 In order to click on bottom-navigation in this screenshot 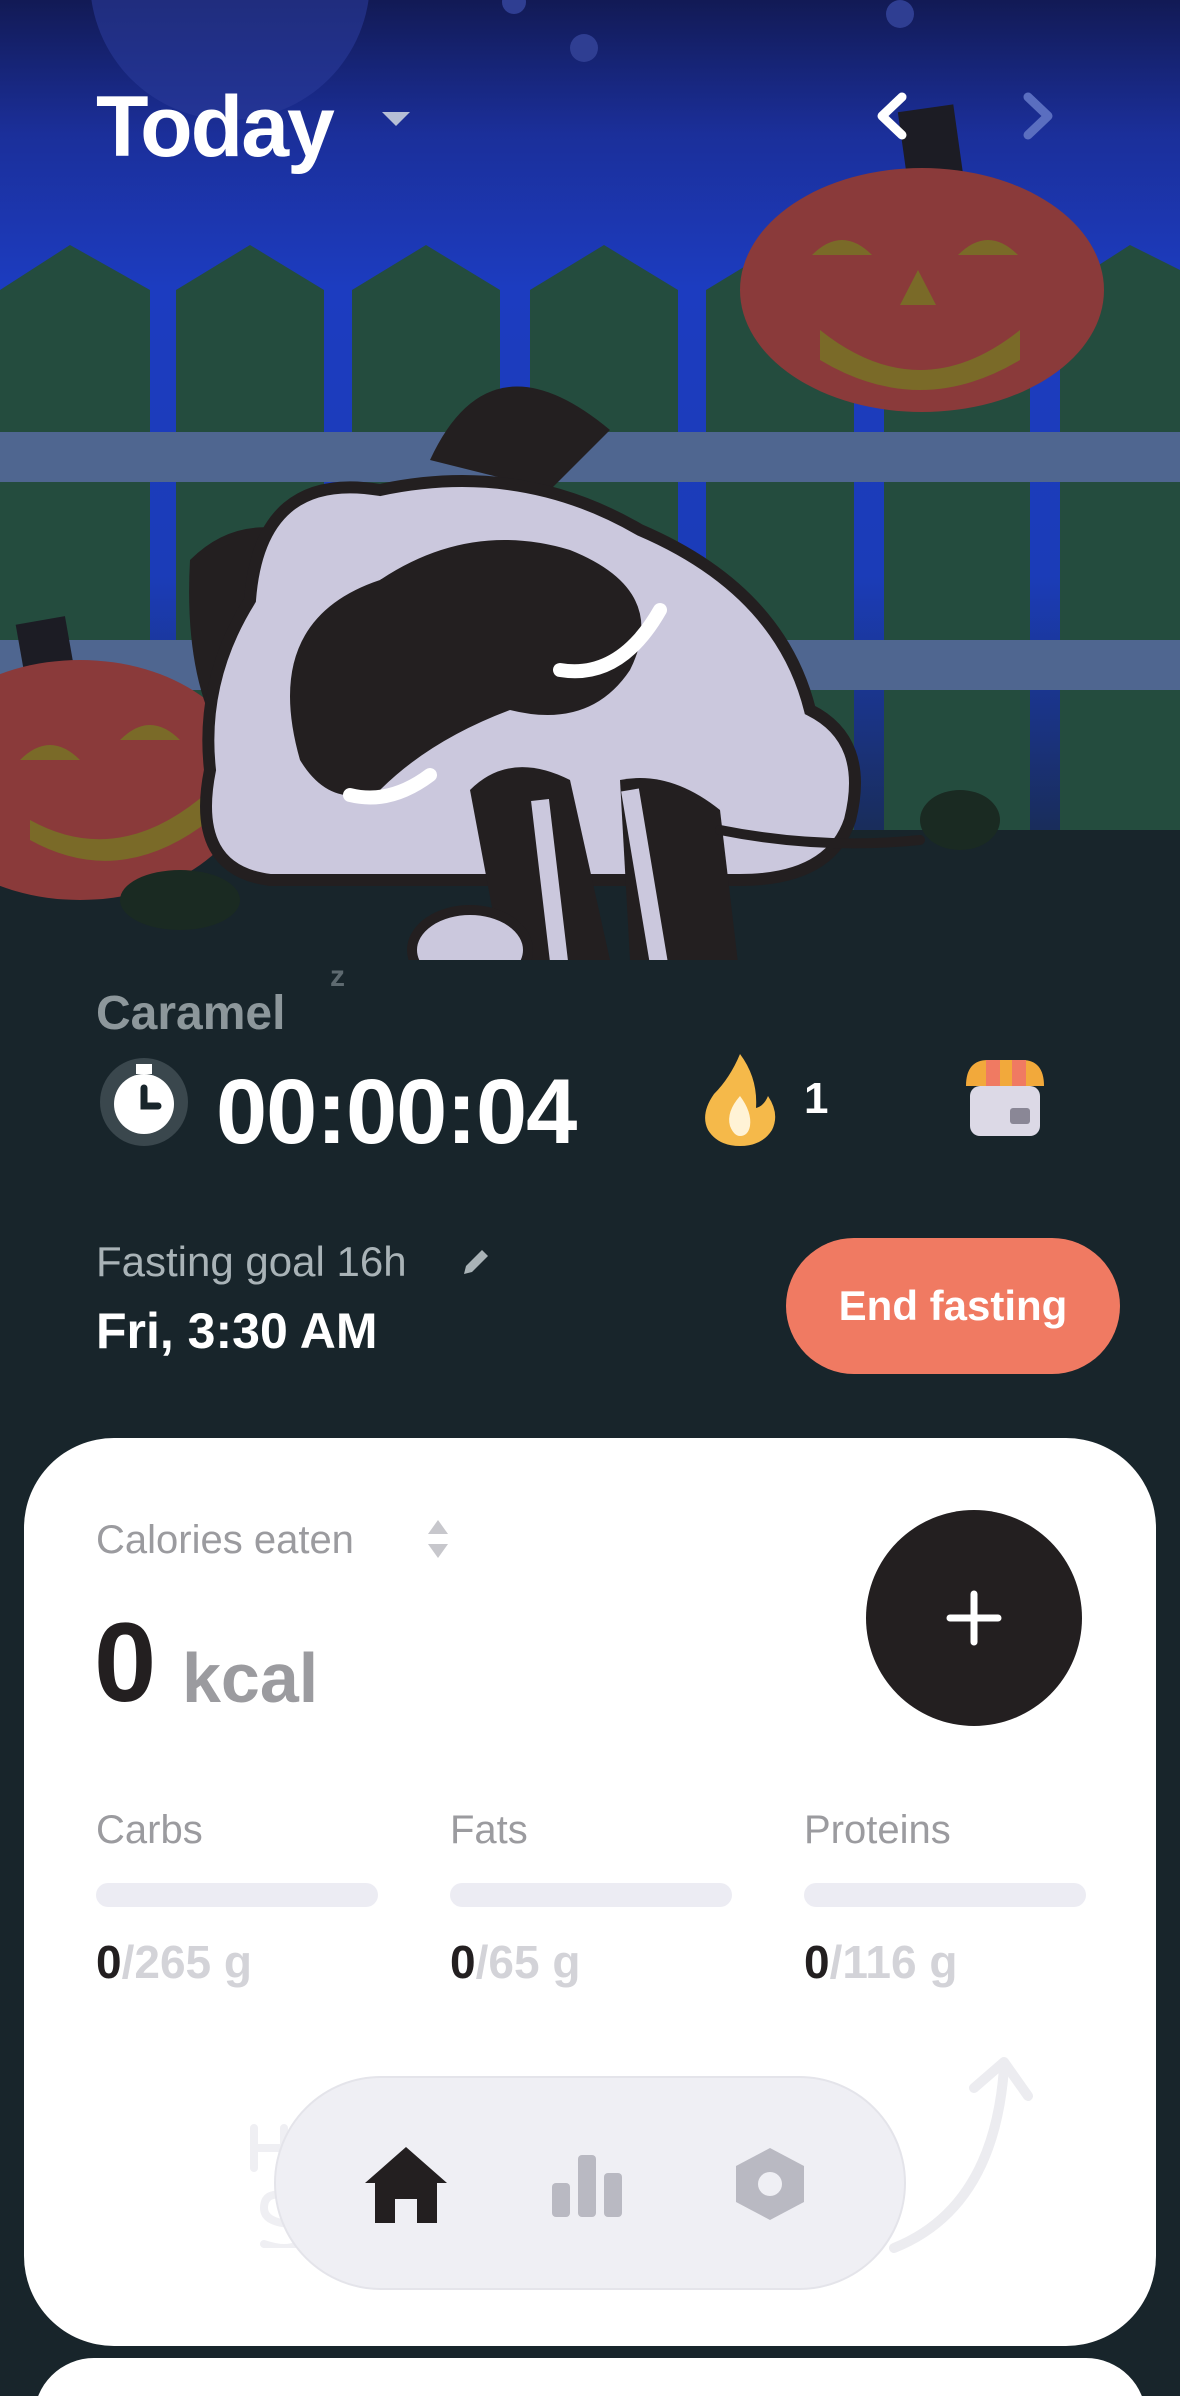, I will do `click(590, 2183)`.